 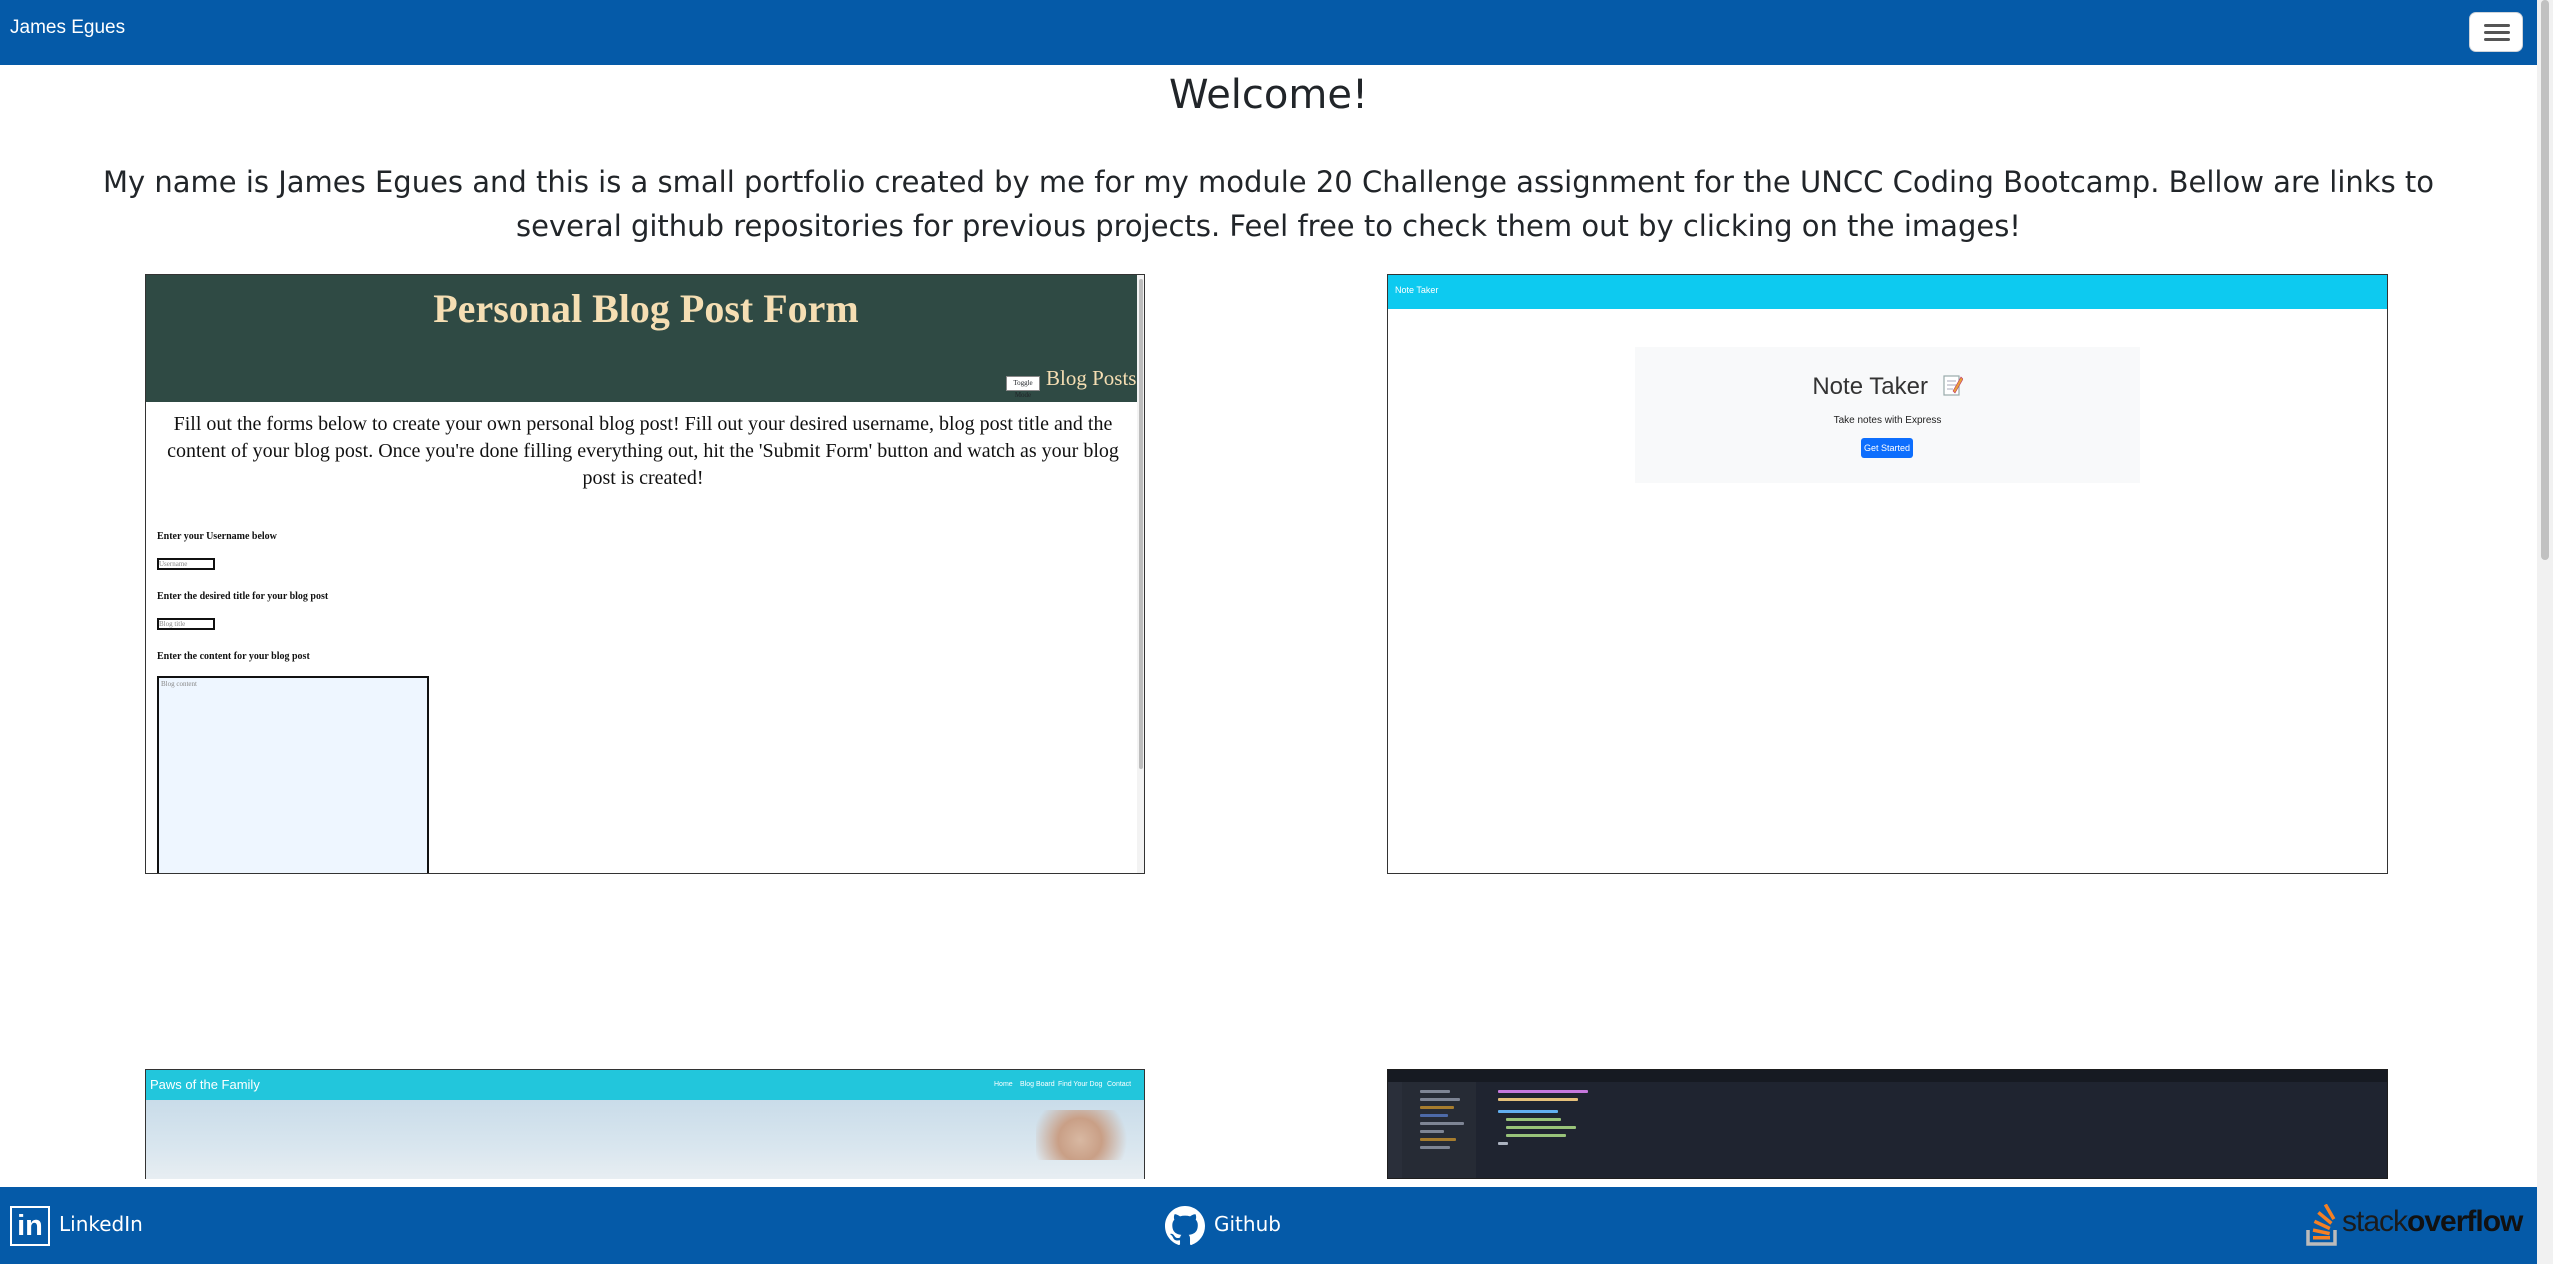 I want to click on notetaker-navbar: Note Taker, so click(x=1887, y=292).